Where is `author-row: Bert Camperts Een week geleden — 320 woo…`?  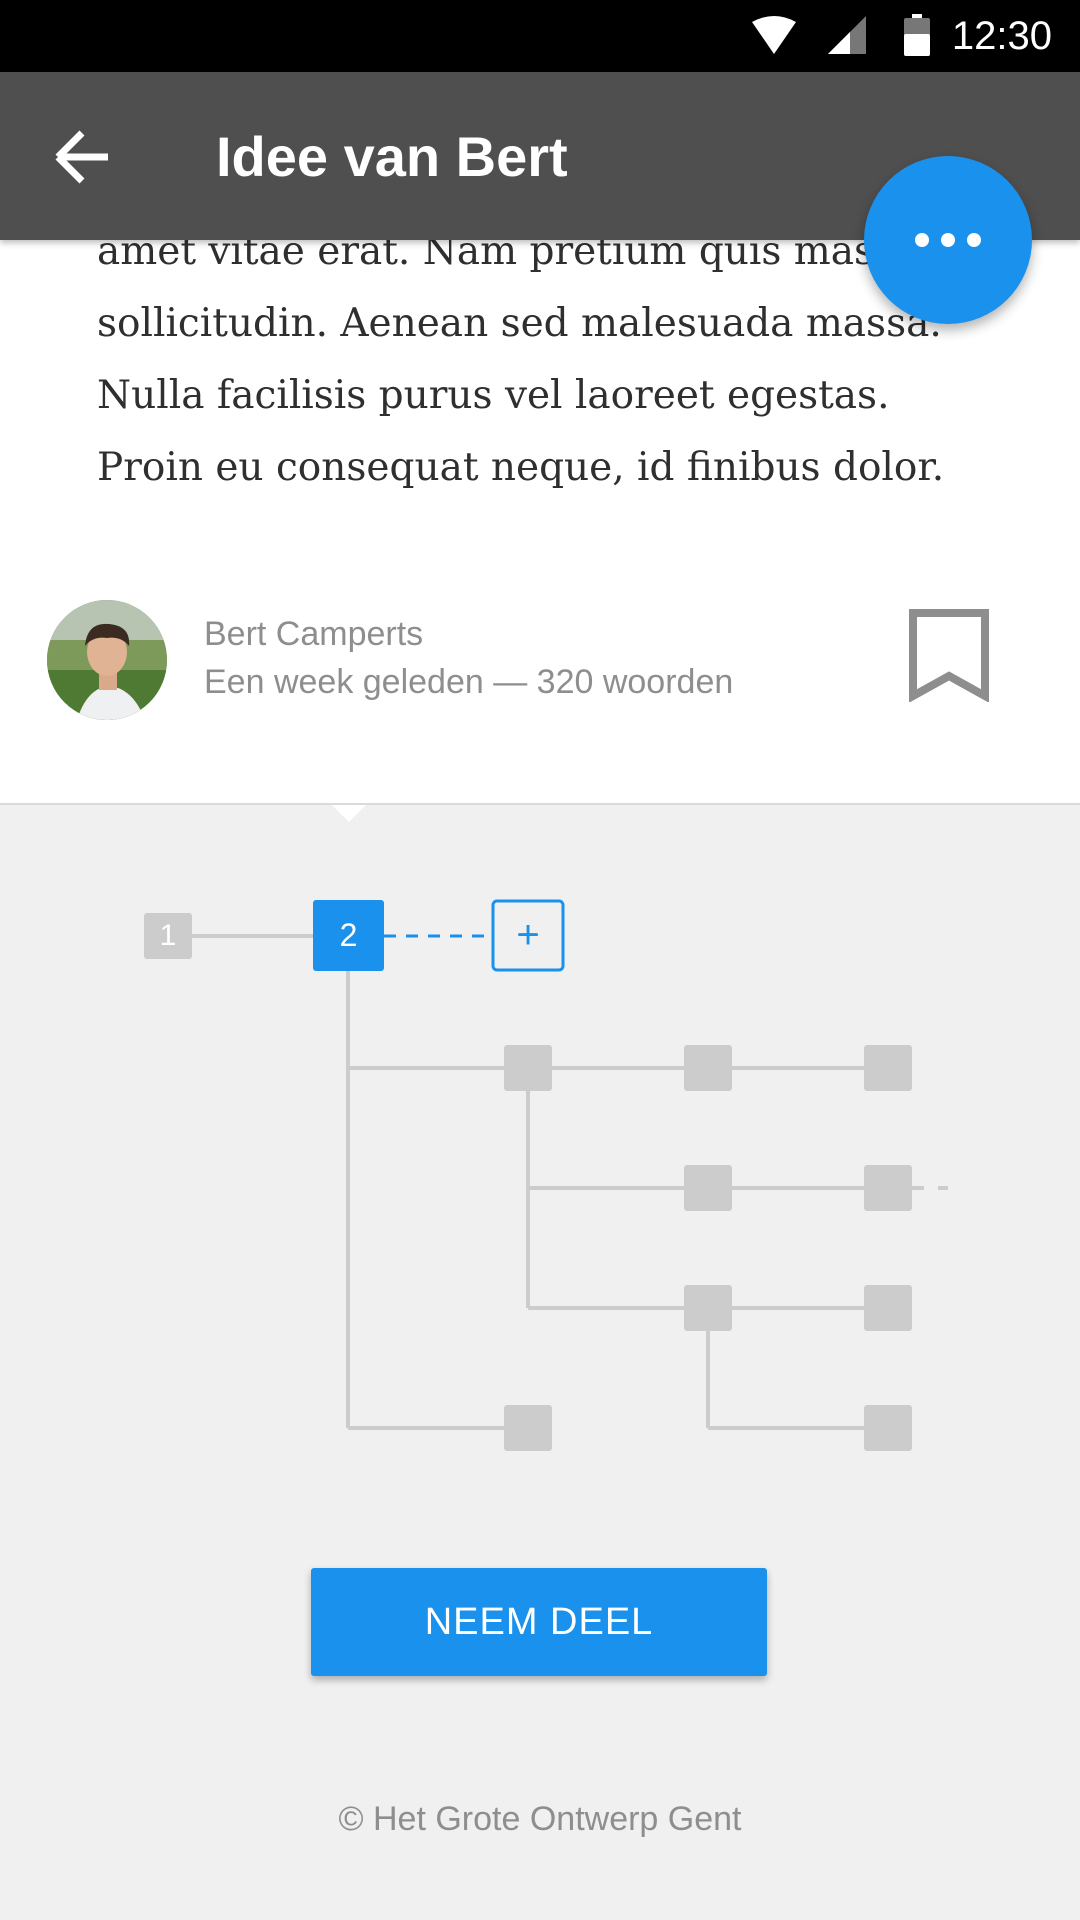
author-row: Bert Camperts Een week geleden — 320 woo… is located at coordinates (540, 665).